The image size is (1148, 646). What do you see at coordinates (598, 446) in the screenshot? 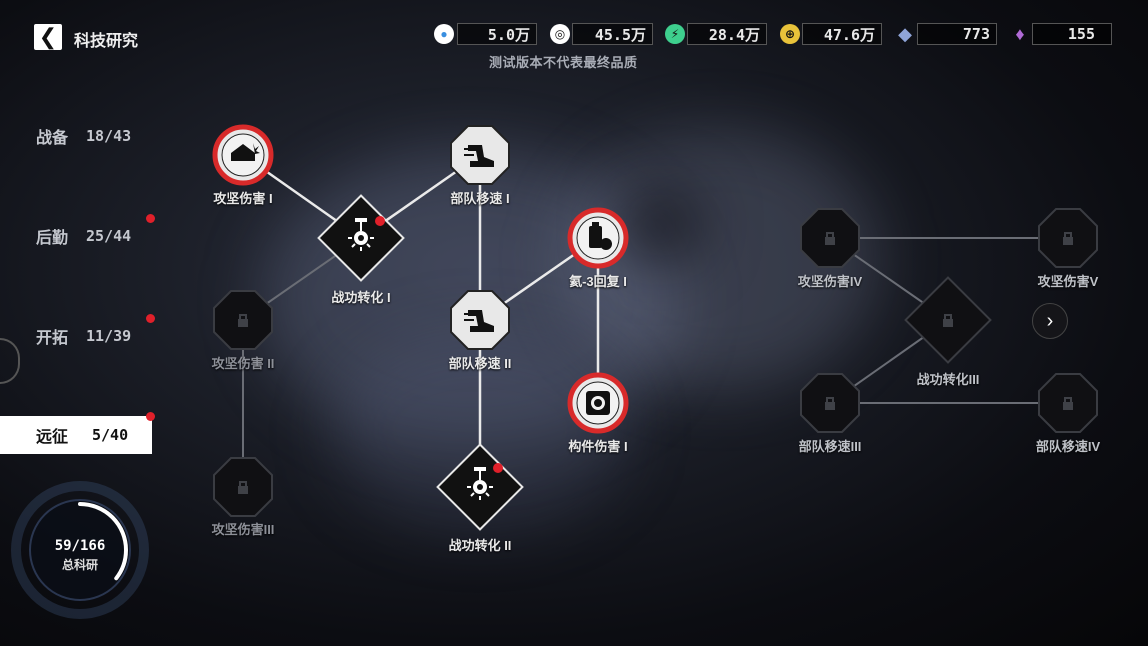
I see `node-label: 构件伤害 I` at bounding box center [598, 446].